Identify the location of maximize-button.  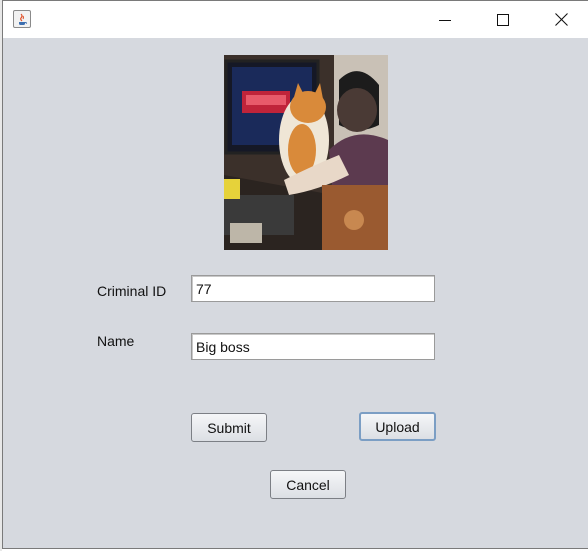
(503, 19).